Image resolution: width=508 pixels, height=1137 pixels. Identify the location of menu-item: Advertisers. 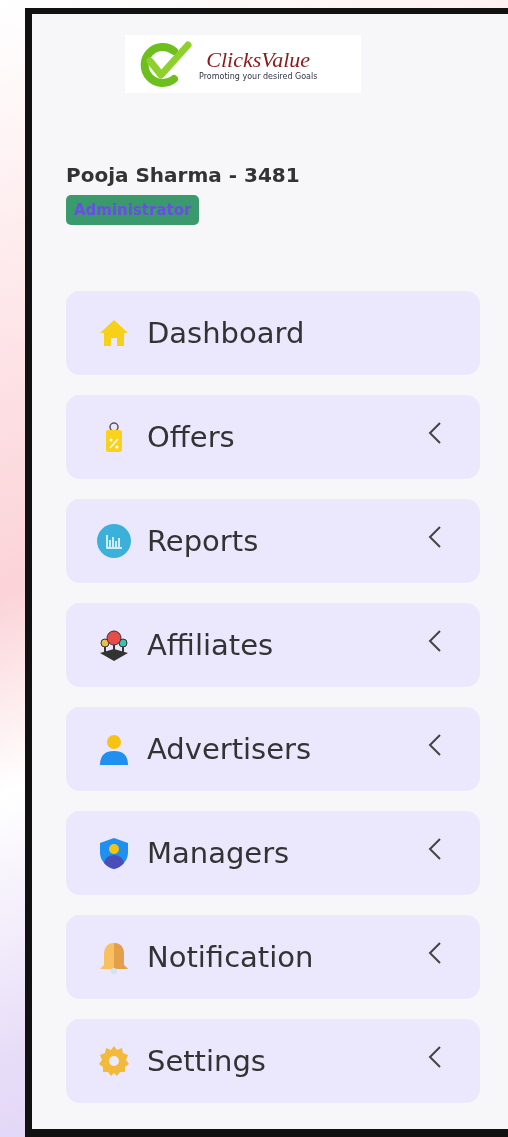
(273, 749).